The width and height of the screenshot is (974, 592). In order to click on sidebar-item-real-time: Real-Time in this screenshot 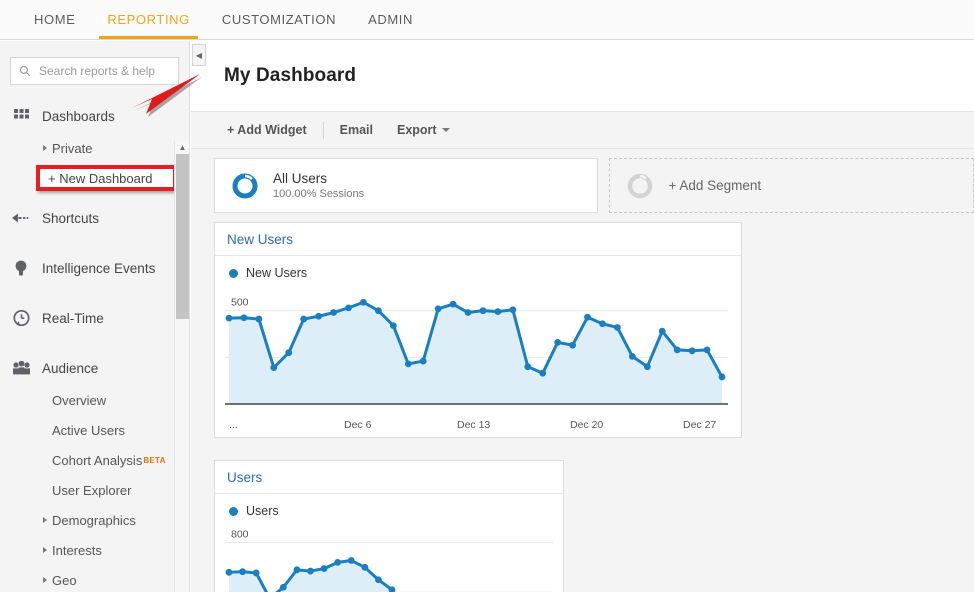, I will do `click(94, 318)`.